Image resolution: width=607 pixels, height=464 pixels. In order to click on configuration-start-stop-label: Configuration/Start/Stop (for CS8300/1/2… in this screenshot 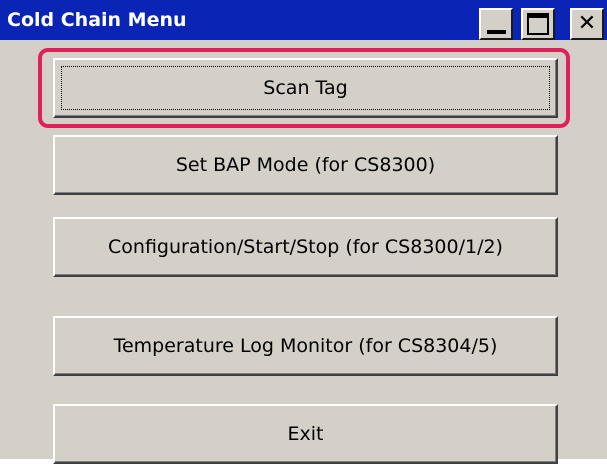, I will do `click(305, 247)`.